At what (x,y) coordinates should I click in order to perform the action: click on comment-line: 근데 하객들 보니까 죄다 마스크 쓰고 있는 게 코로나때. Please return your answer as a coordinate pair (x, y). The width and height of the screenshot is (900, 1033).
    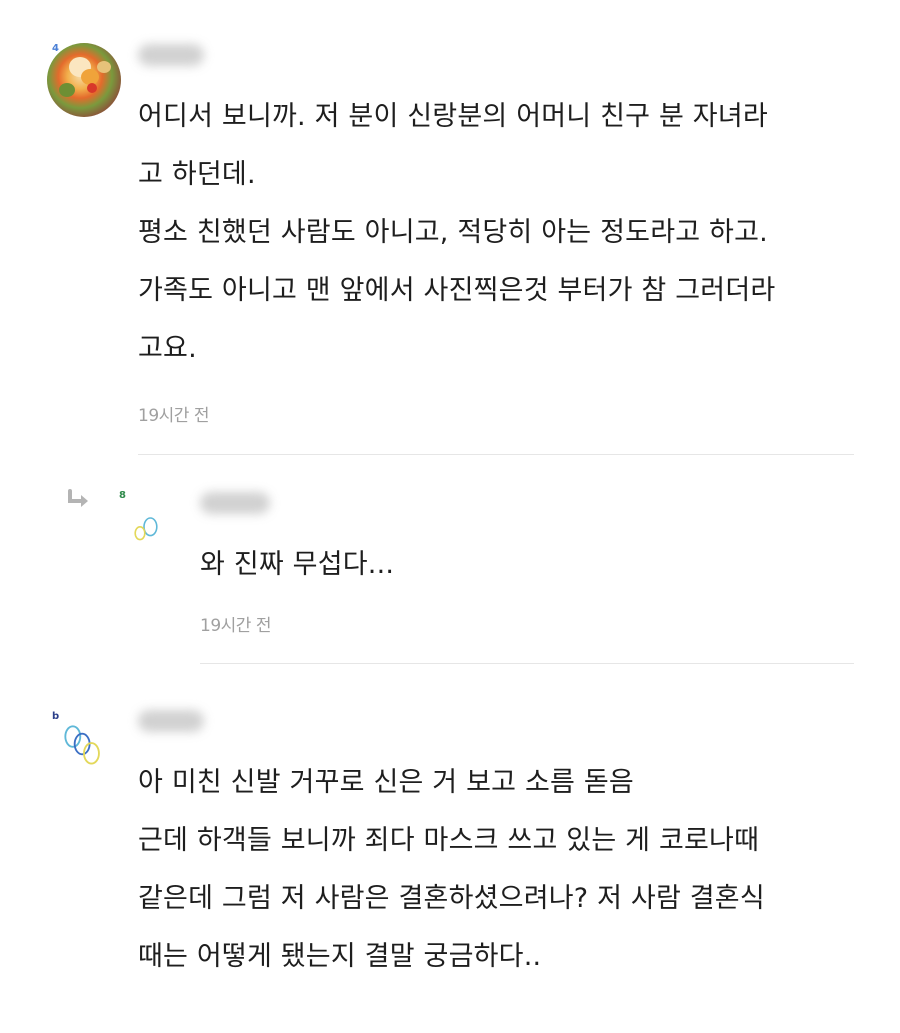
    Looking at the image, I should click on (449, 840).